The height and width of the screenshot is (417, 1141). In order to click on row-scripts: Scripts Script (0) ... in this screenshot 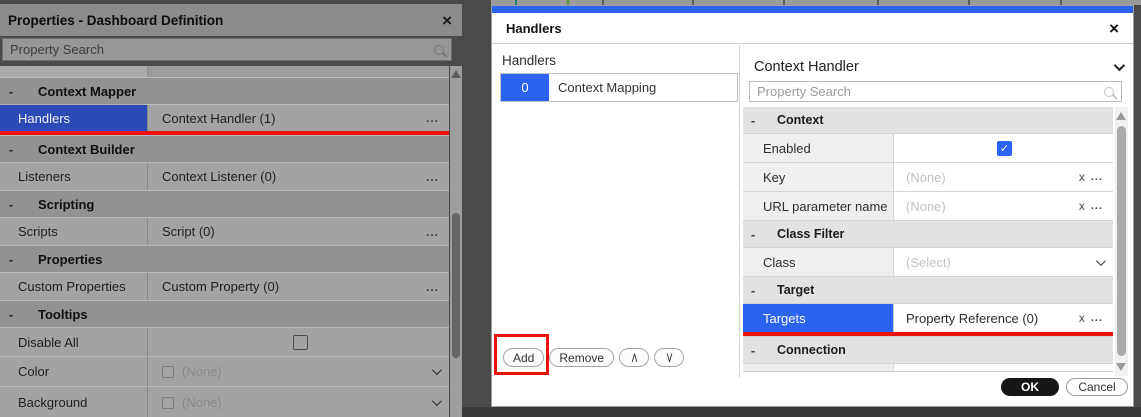, I will do `click(224, 231)`.